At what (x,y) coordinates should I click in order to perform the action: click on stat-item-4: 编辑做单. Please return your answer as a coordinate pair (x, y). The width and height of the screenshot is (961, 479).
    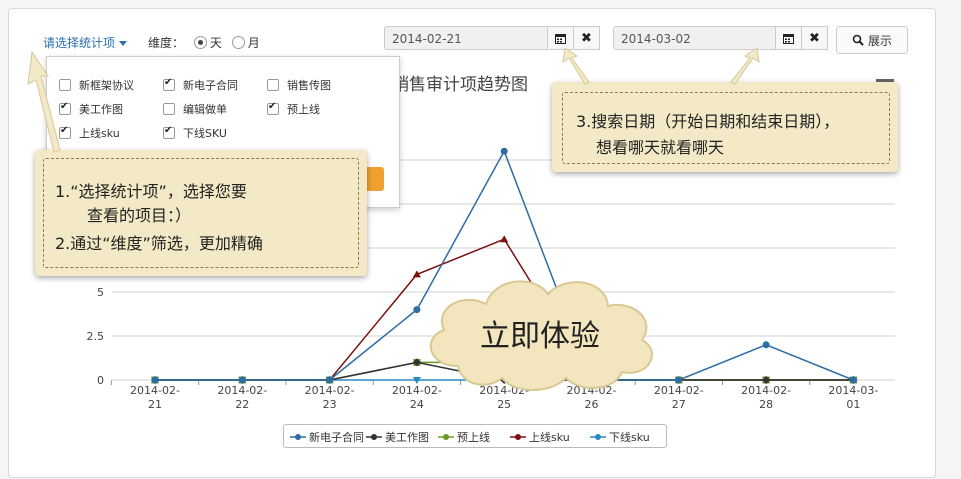
    Looking at the image, I should click on (195, 109).